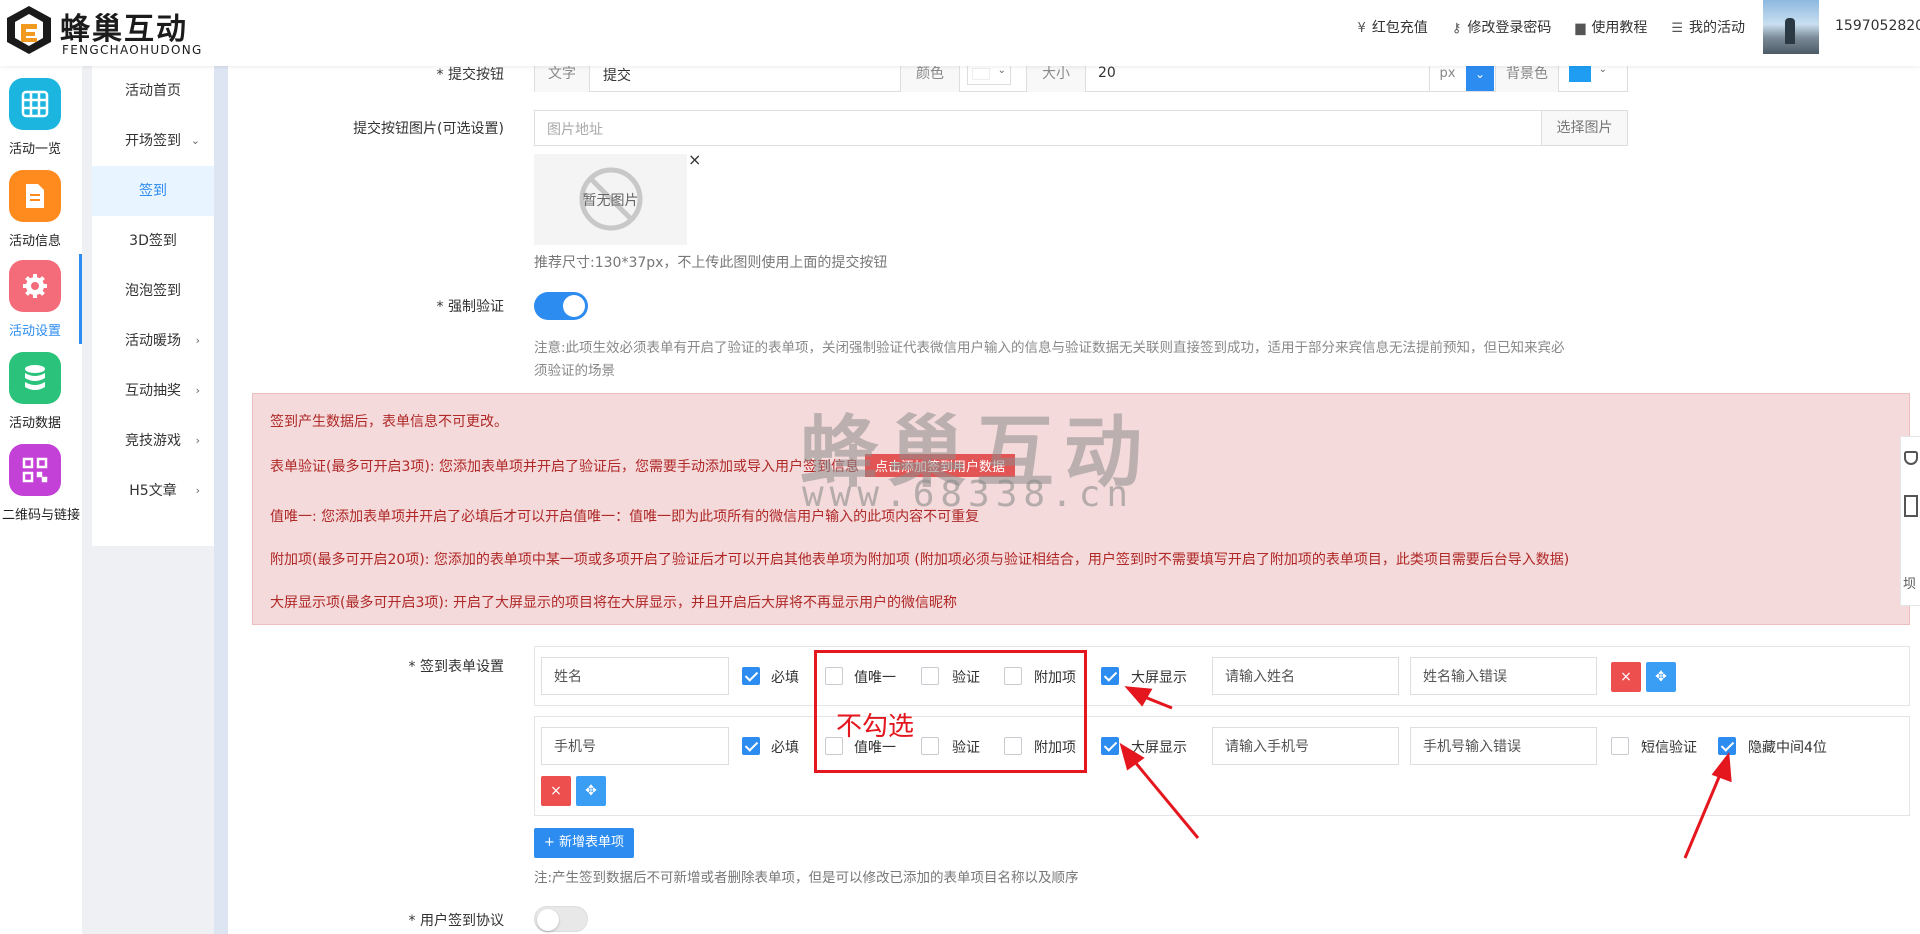  Describe the element at coordinates (1791, 27) in the screenshot. I see `avatar` at that location.